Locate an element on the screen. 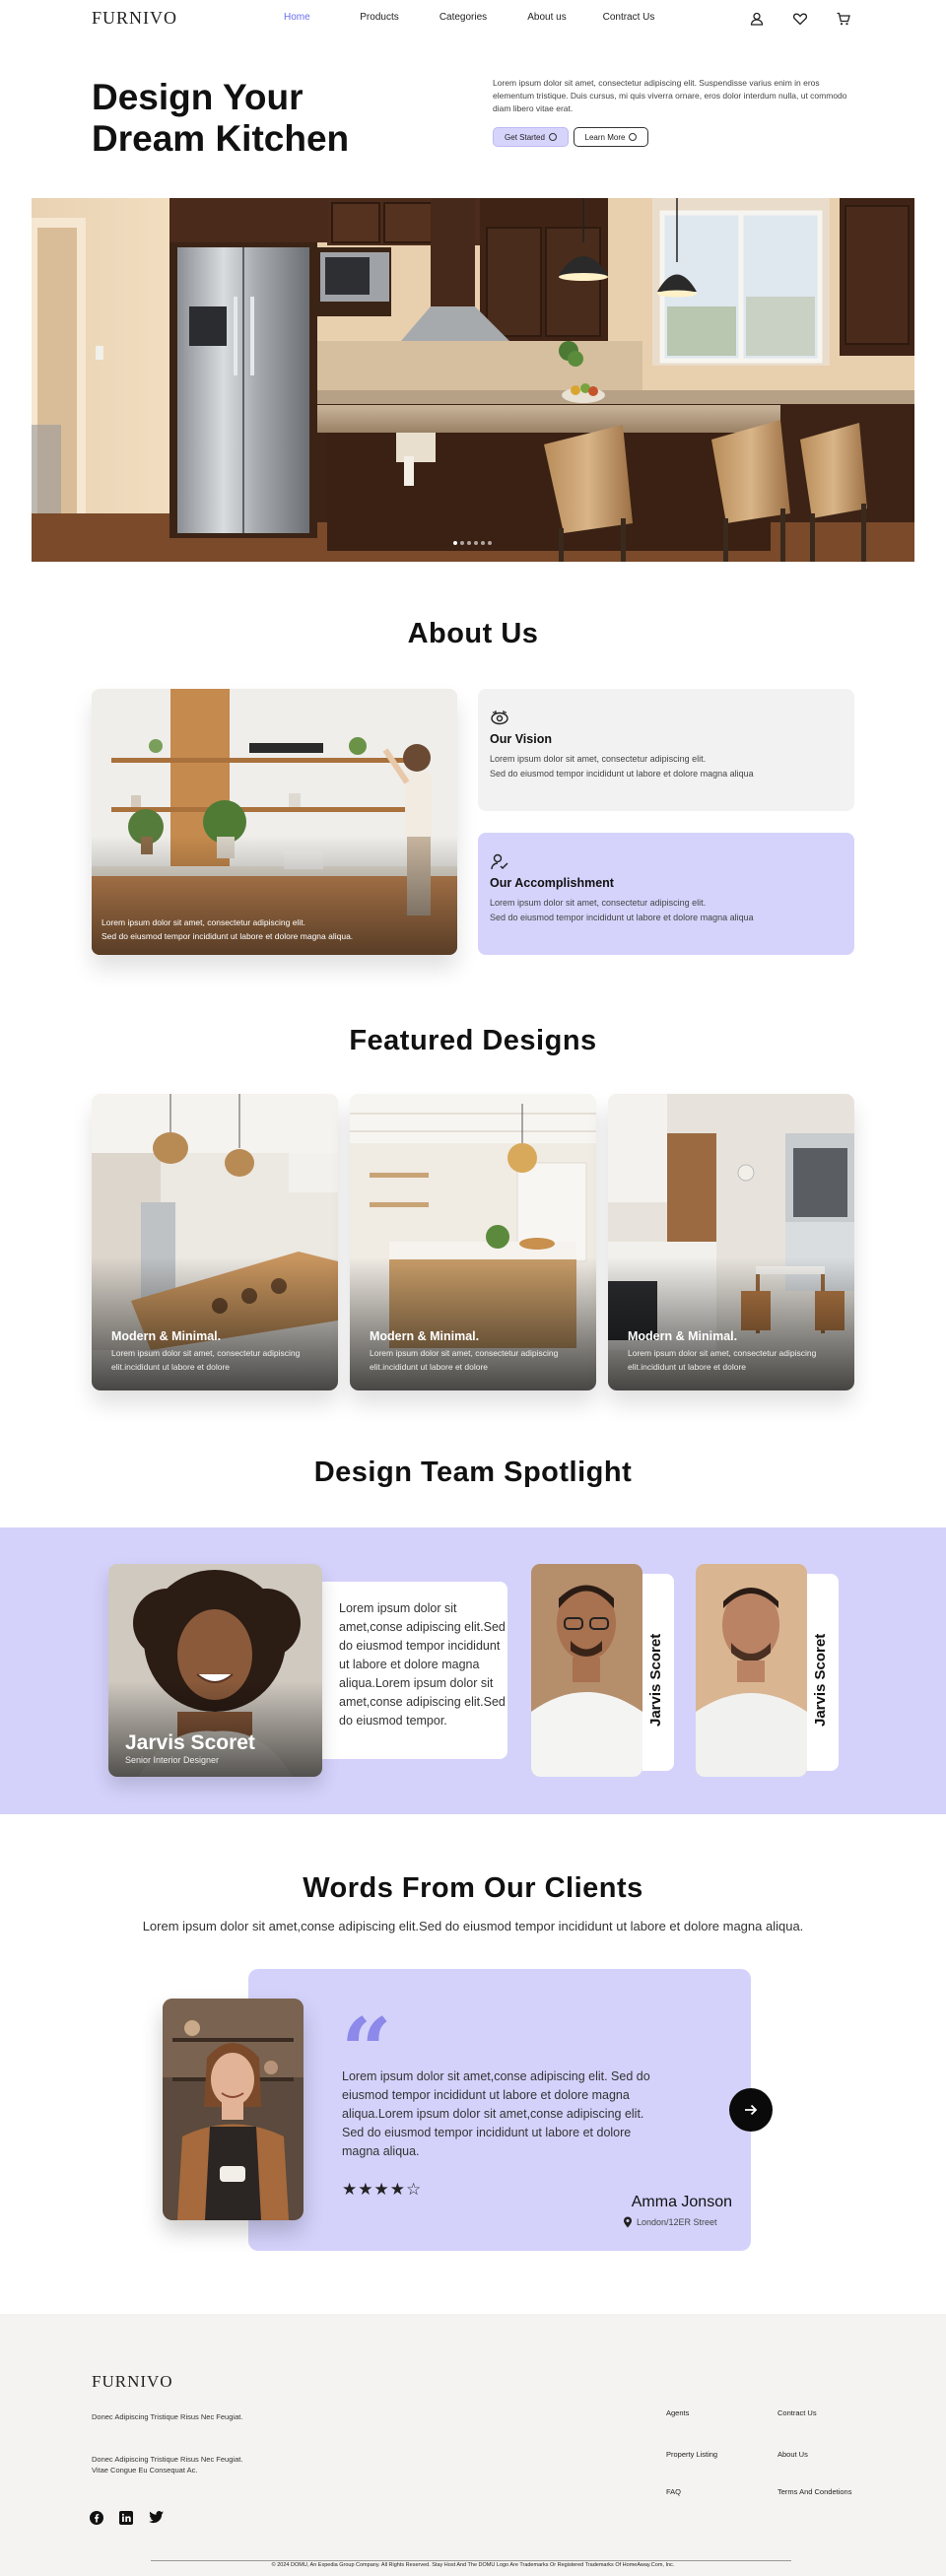  accomplishment-icon is located at coordinates (499, 862).